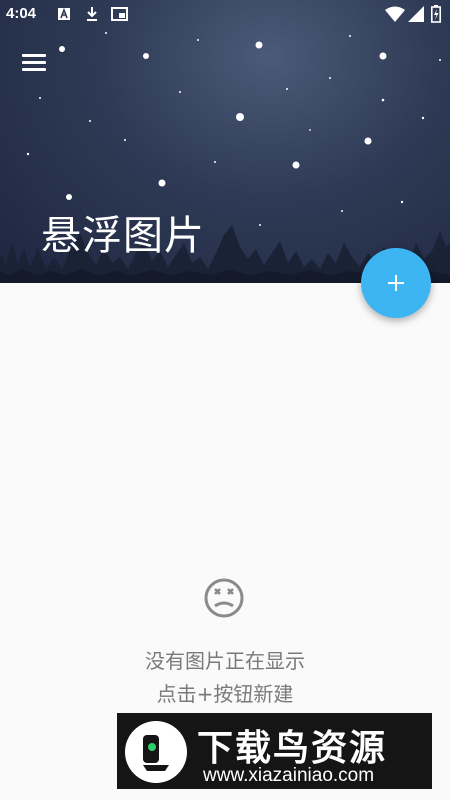  Describe the element at coordinates (225, 694) in the screenshot. I see `empty-message-line2: 点击+按钮新建` at that location.